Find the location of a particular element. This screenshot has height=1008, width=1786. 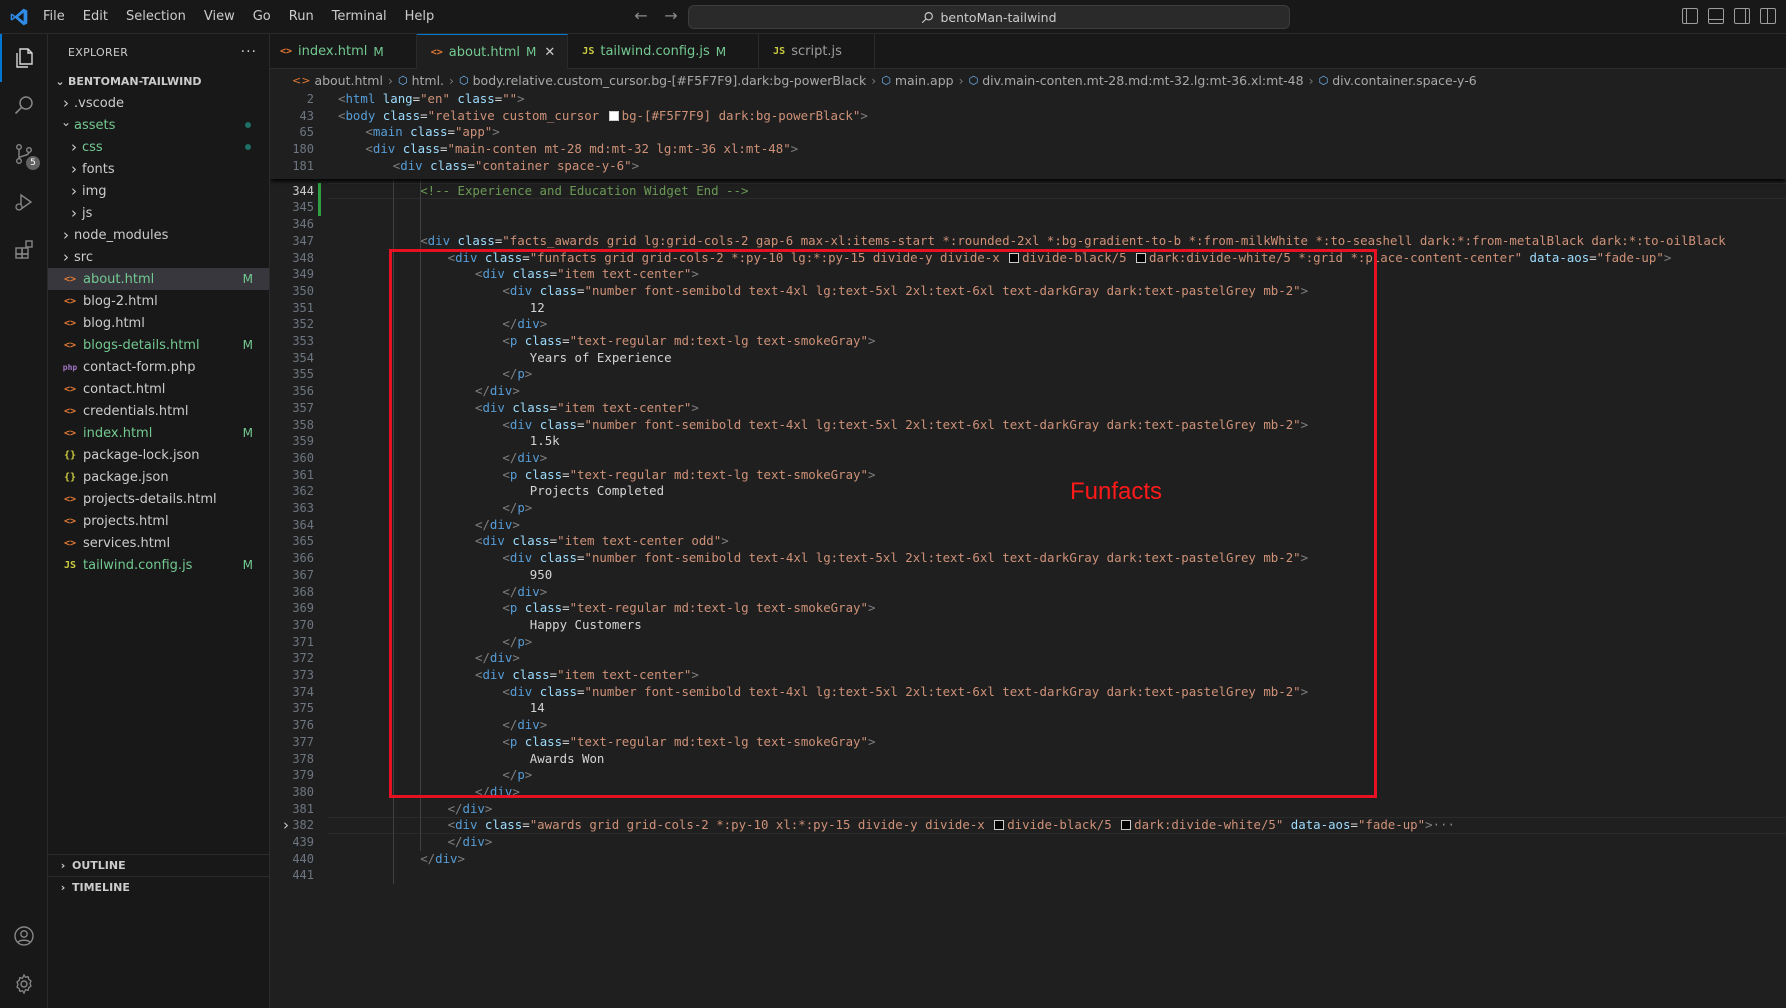

source-control-icon: 5 is located at coordinates (24, 154).